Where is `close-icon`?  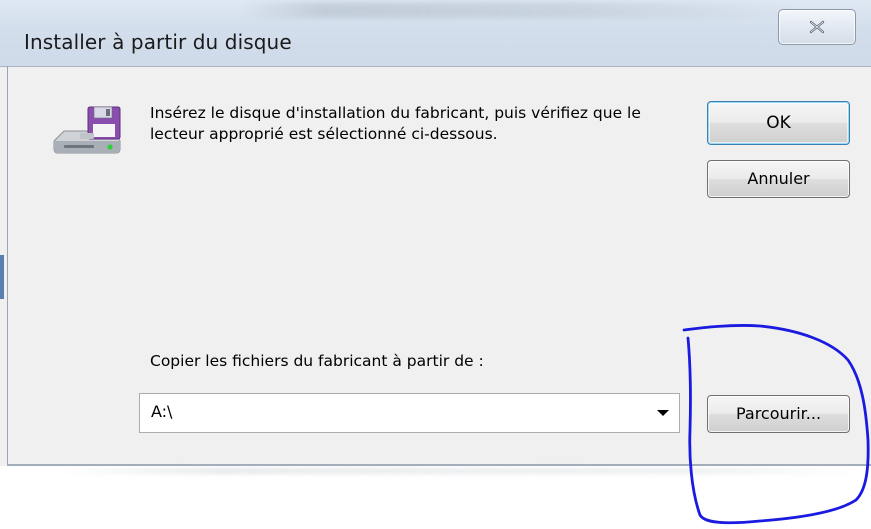 close-icon is located at coordinates (817, 27).